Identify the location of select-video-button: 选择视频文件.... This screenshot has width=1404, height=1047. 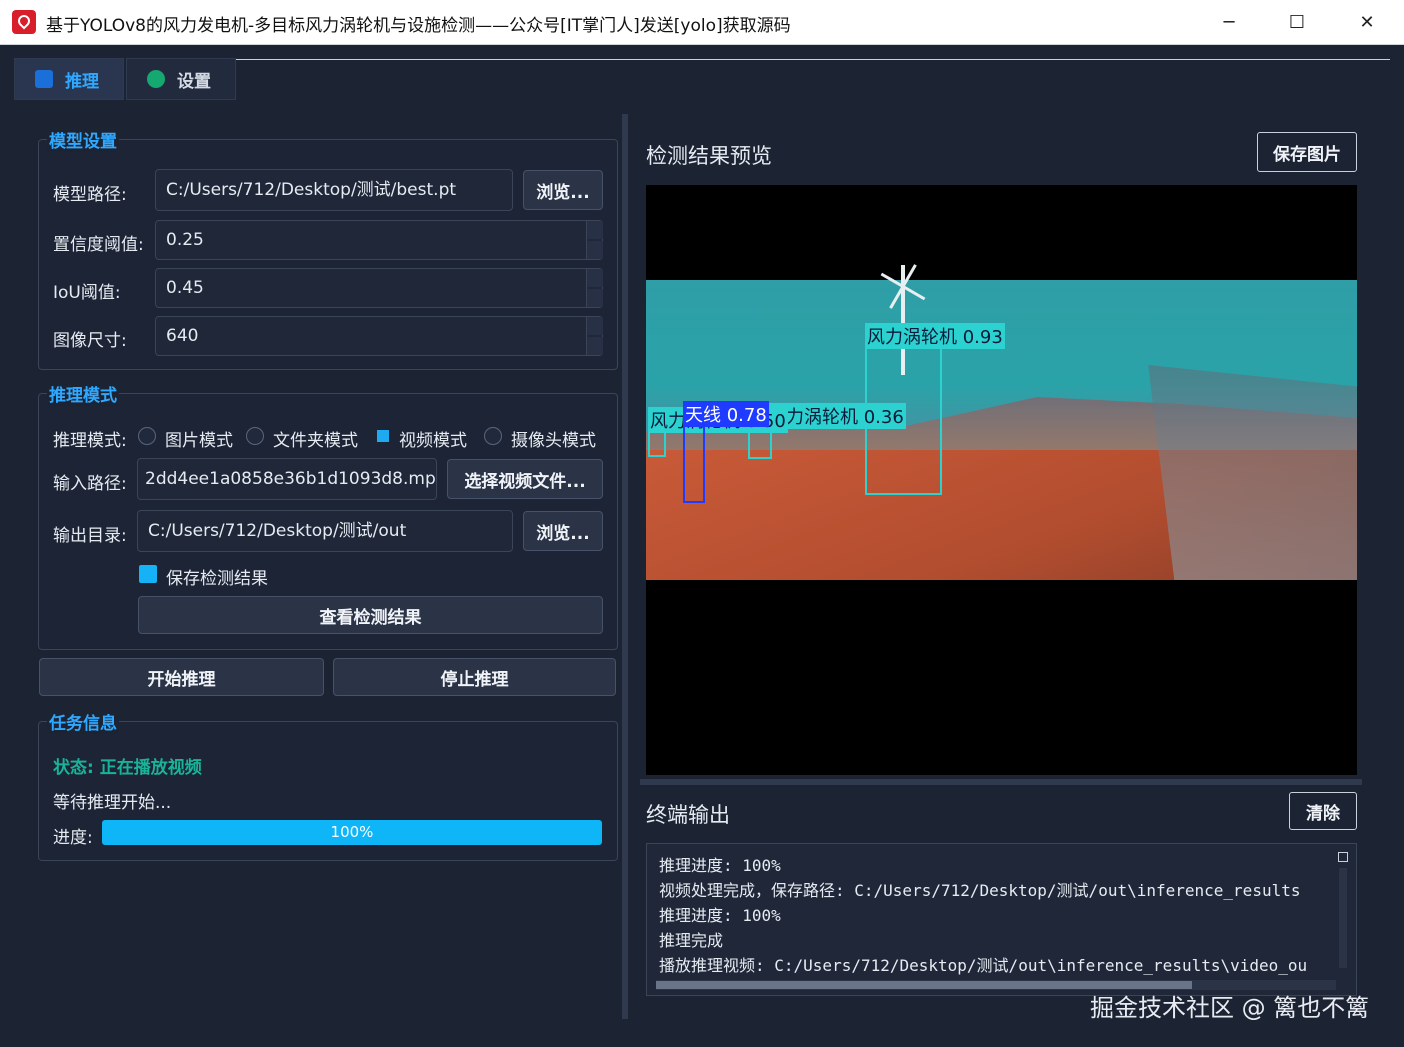
(525, 479).